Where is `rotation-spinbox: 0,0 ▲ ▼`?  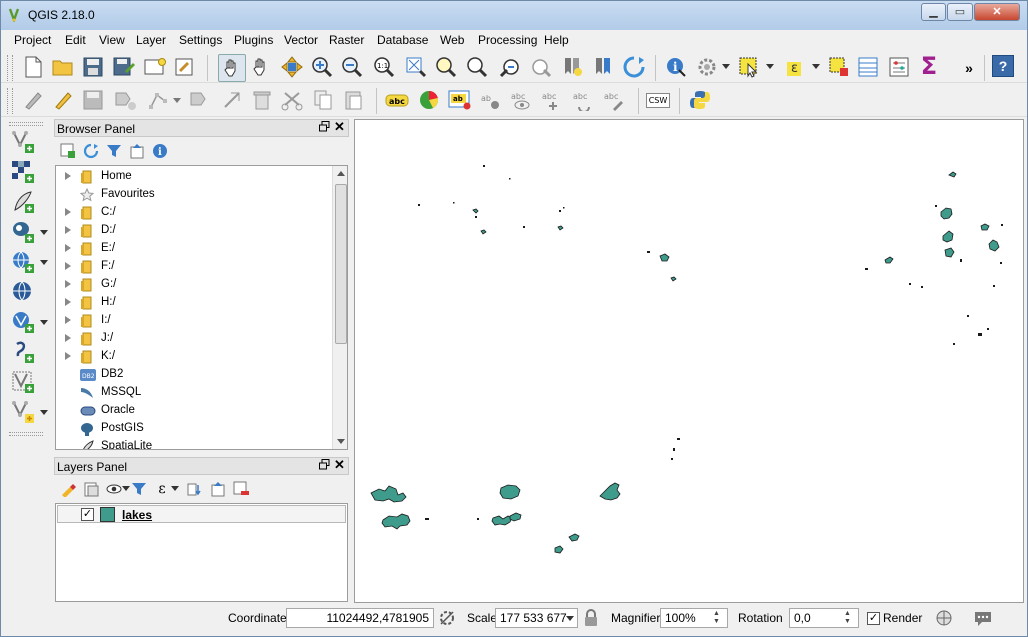 rotation-spinbox: 0,0 ▲ ▼ is located at coordinates (824, 618).